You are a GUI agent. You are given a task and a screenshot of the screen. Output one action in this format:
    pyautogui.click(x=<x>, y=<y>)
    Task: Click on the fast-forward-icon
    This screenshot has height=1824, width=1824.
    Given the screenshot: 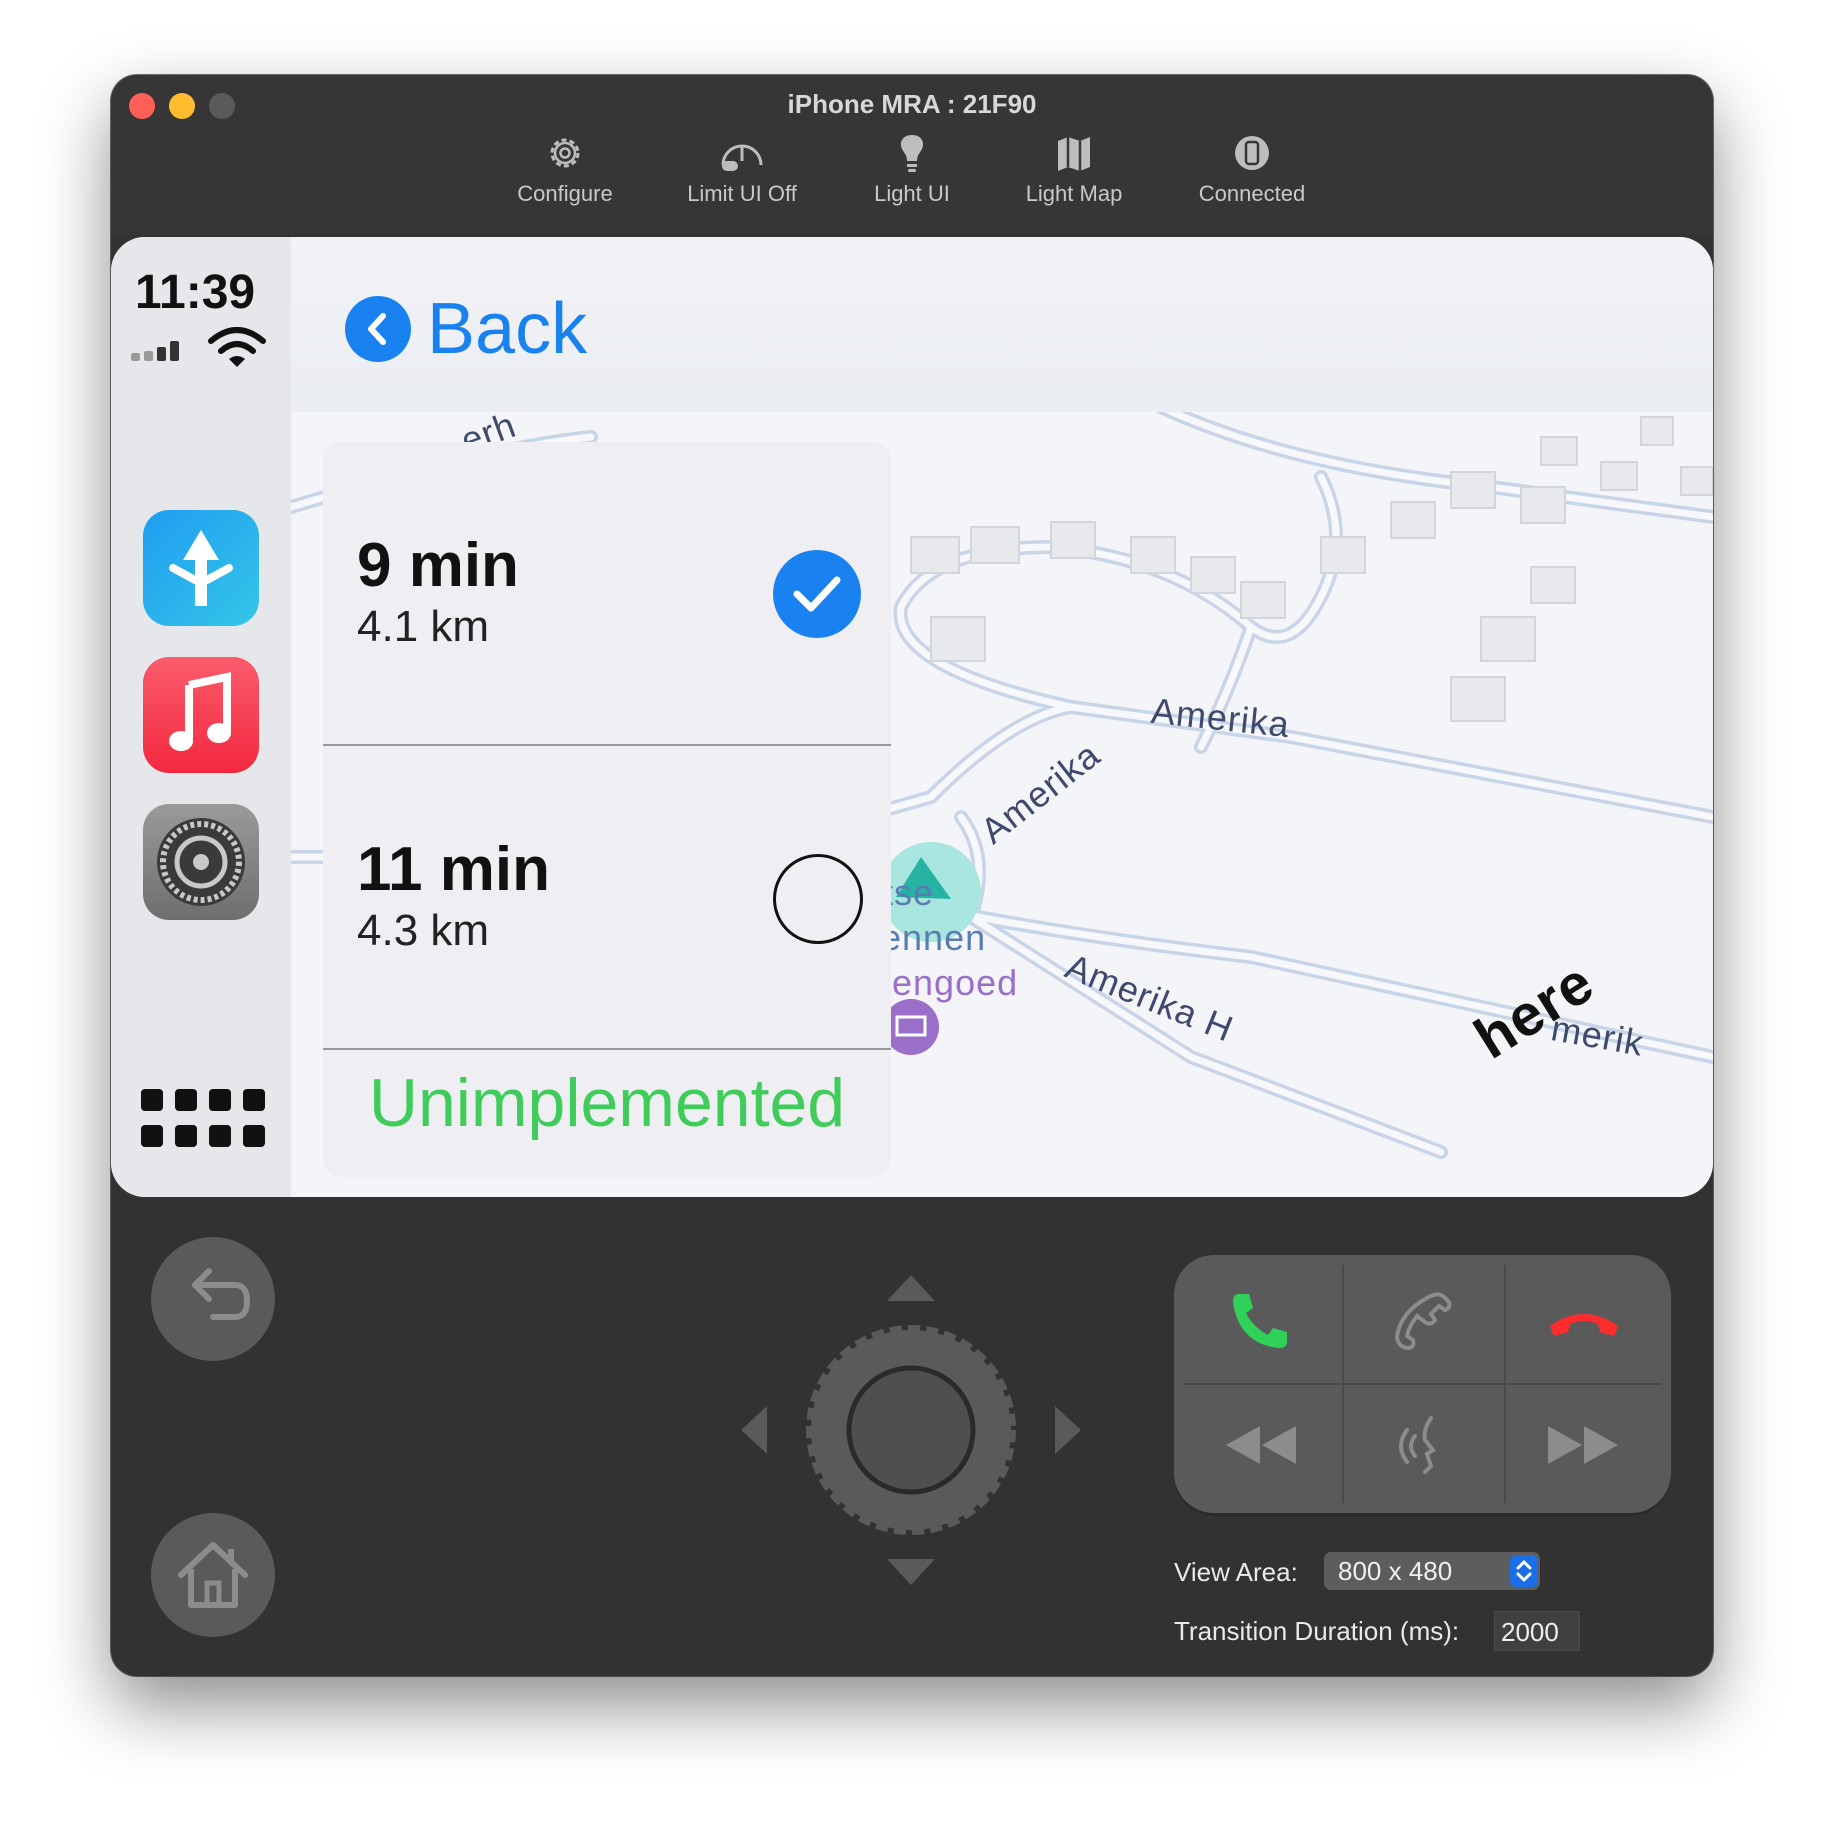 What is the action you would take?
    pyautogui.click(x=1583, y=1445)
    